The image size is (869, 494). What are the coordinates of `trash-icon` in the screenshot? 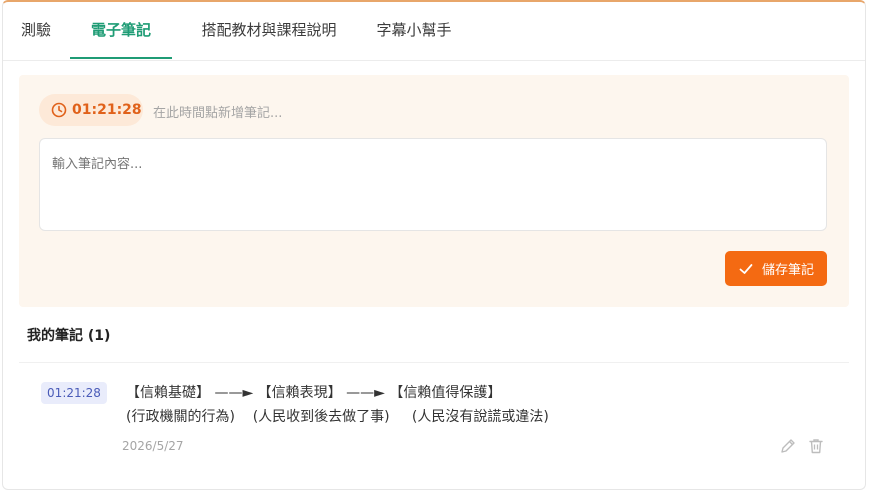 It's located at (816, 446).